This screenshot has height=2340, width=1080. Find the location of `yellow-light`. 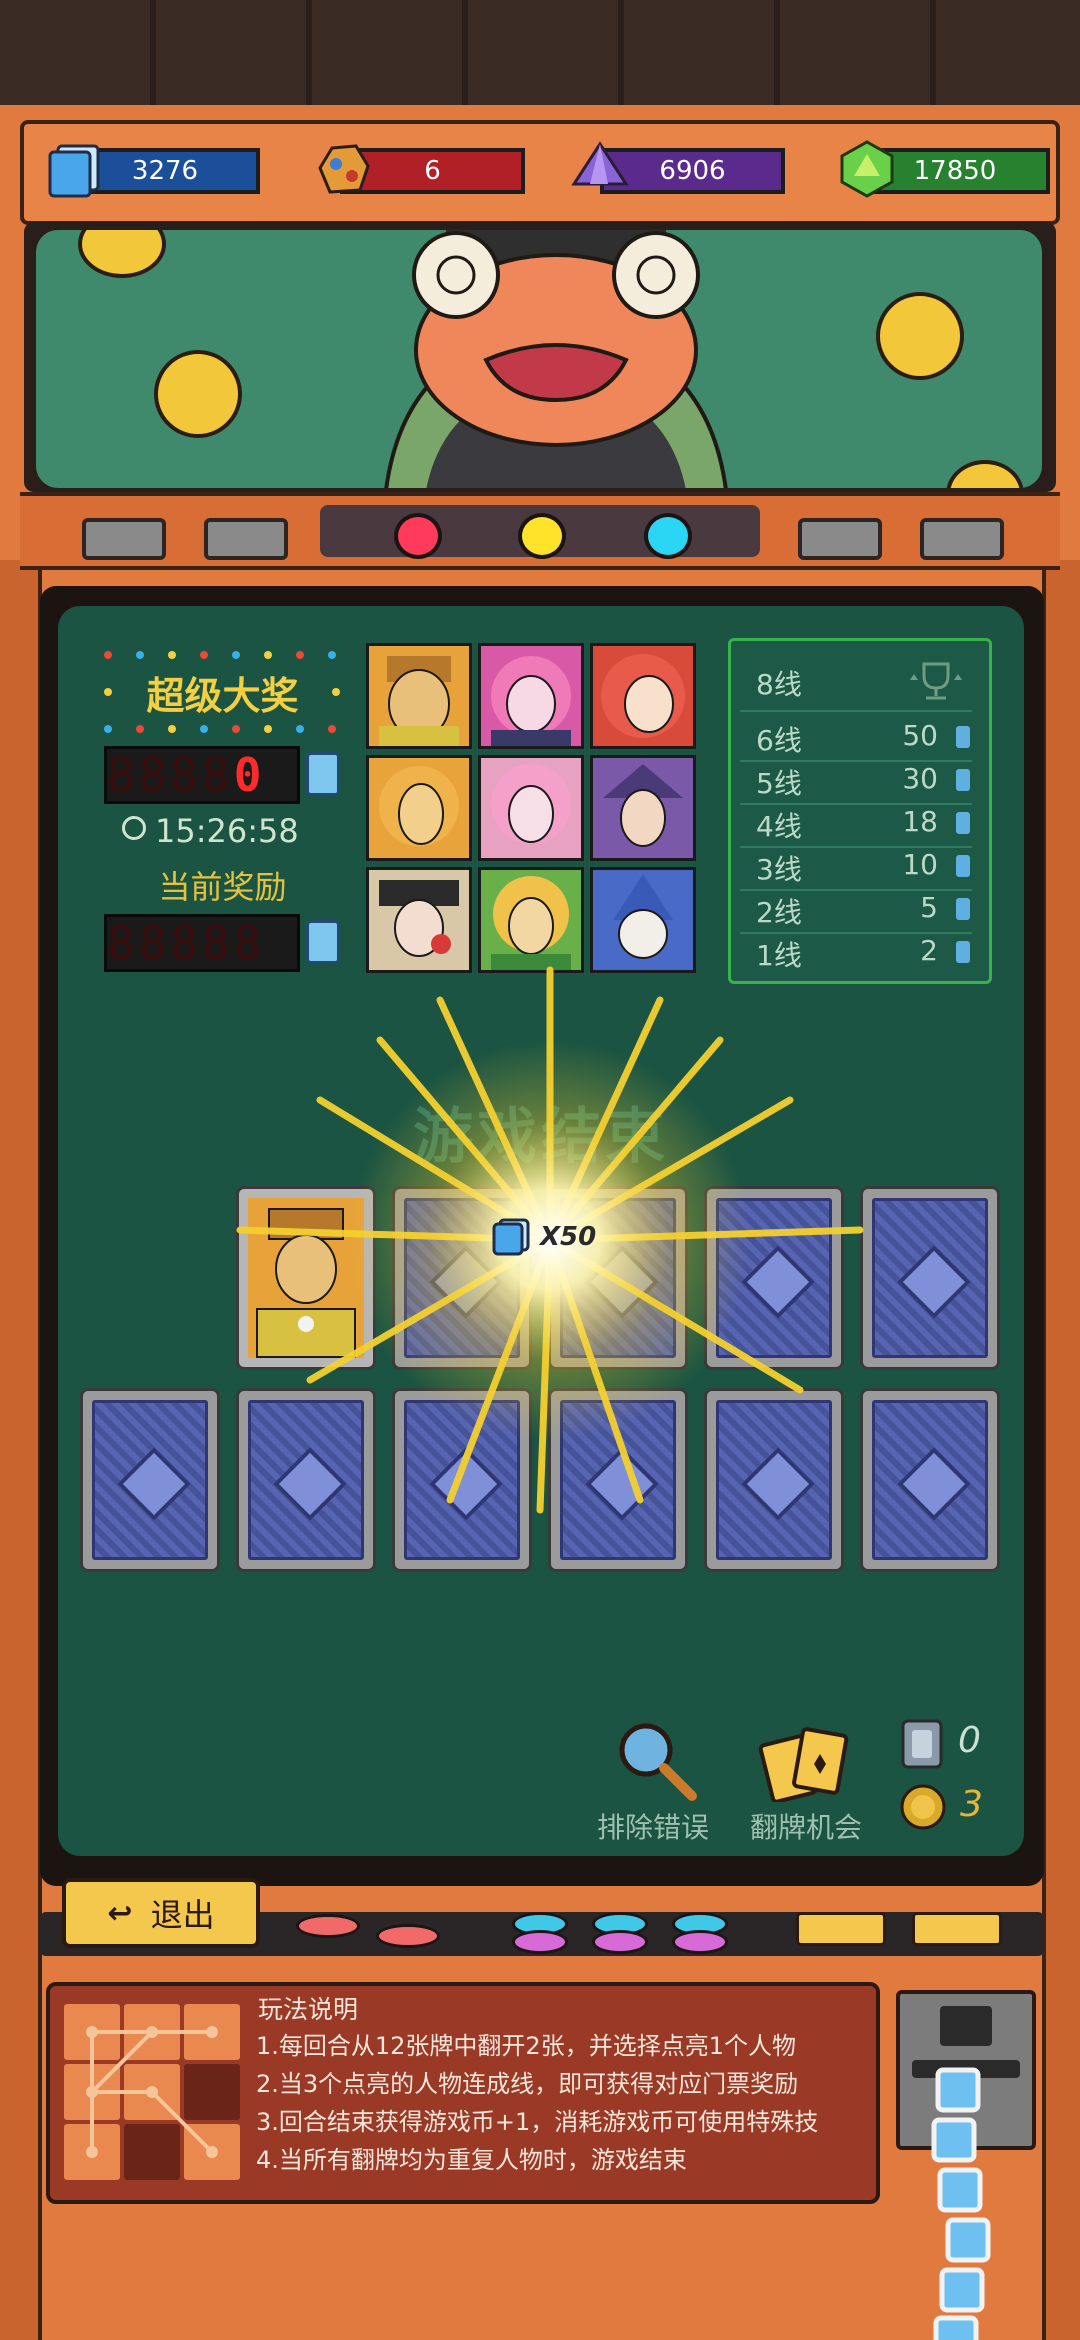

yellow-light is located at coordinates (542, 536).